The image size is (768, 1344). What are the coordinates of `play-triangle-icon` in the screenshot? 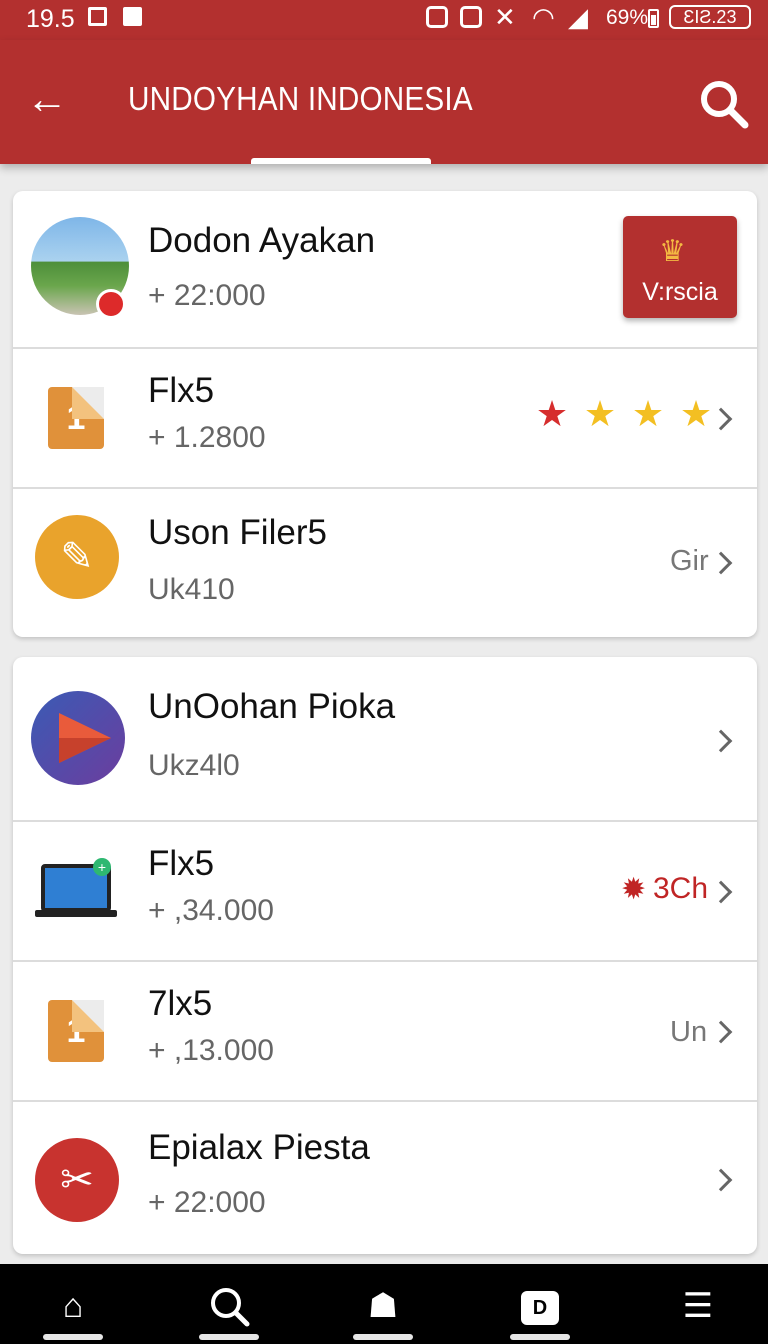 It's located at (85, 738).